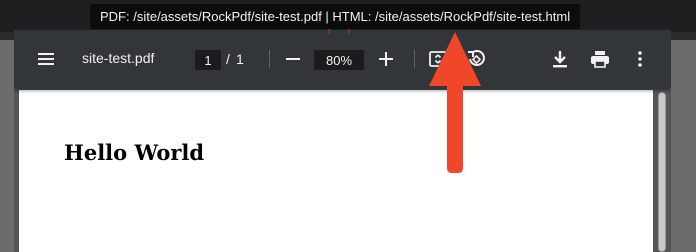 This screenshot has height=252, width=696. Describe the element at coordinates (134, 152) in the screenshot. I see `page-heading: Hello World` at that location.